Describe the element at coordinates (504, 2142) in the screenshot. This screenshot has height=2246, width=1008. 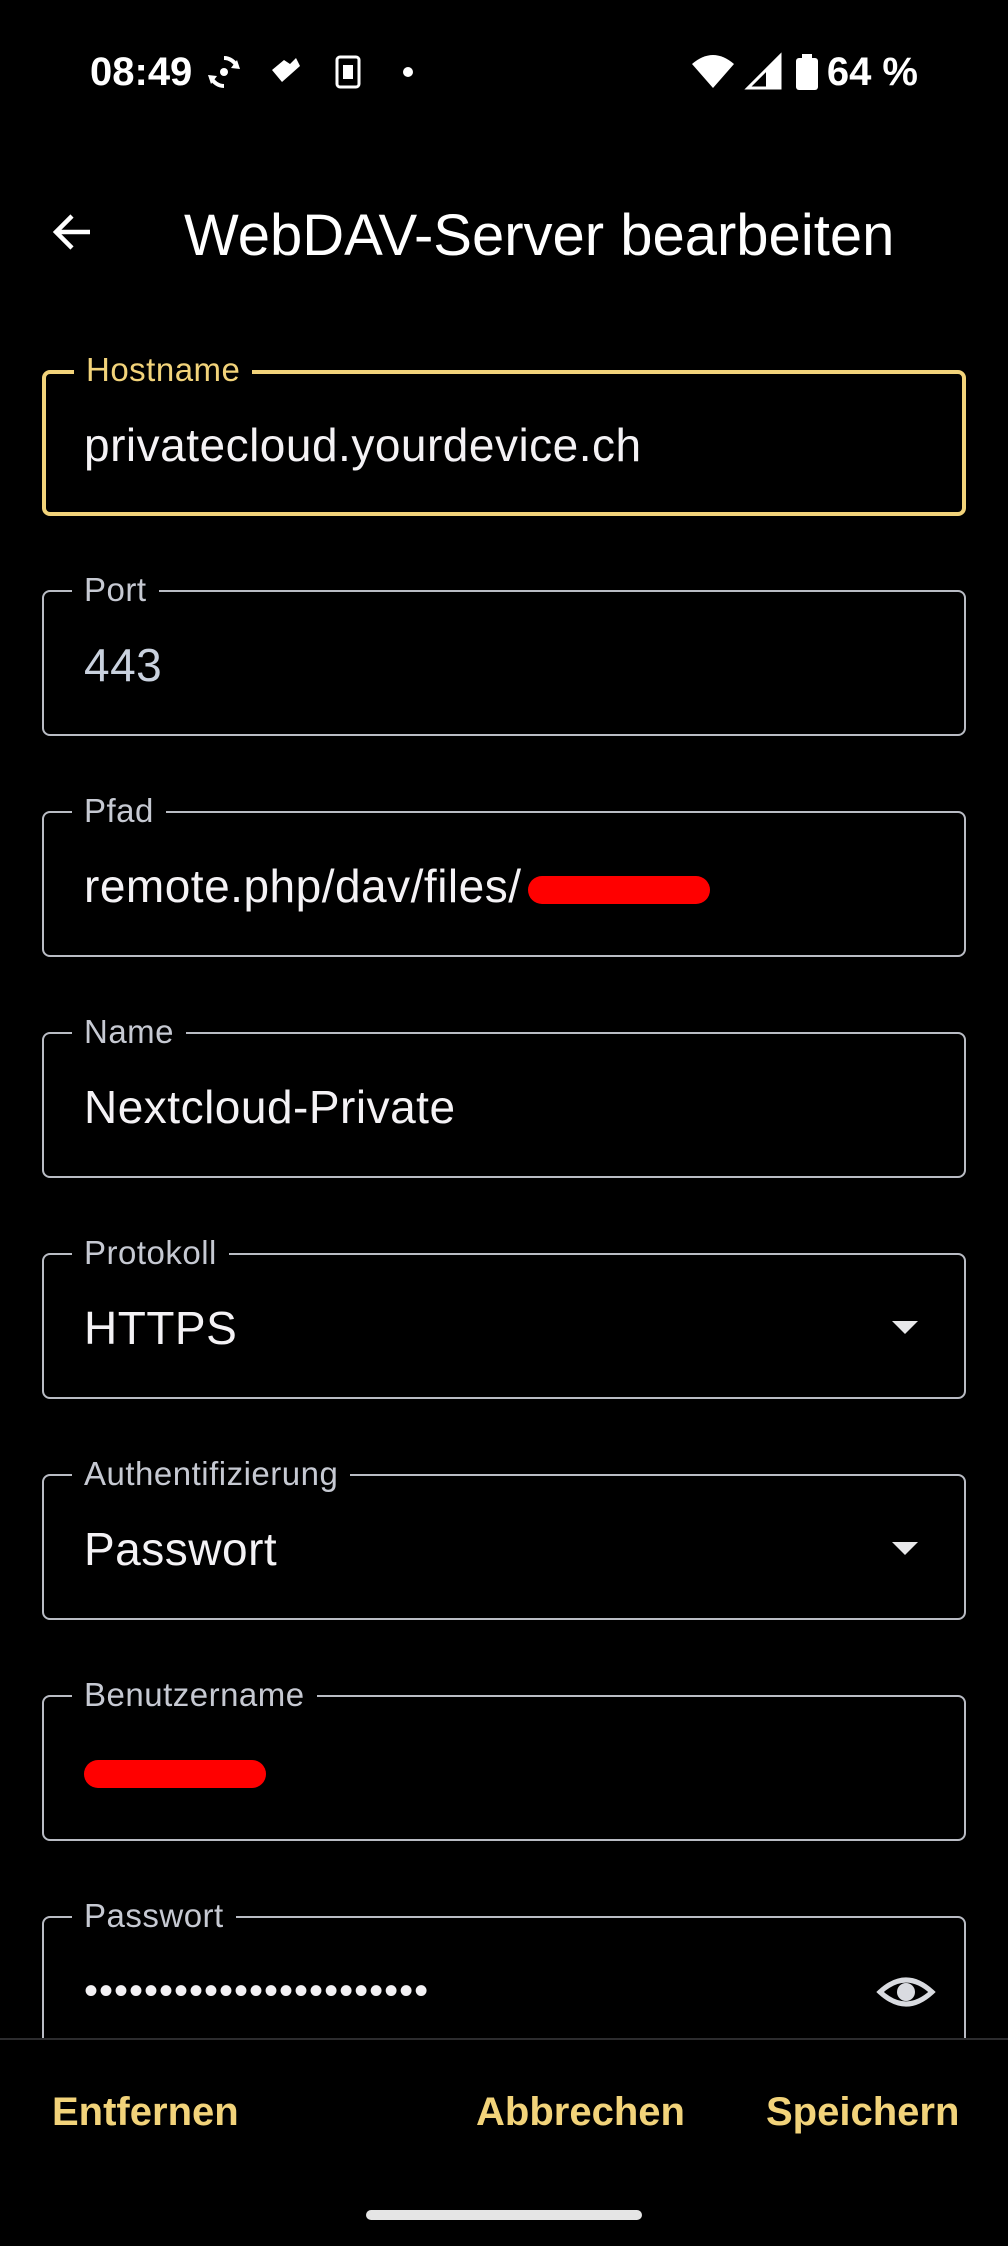
I see `bottom-action-bar: Entfernen Abbrechen Speichern` at that location.